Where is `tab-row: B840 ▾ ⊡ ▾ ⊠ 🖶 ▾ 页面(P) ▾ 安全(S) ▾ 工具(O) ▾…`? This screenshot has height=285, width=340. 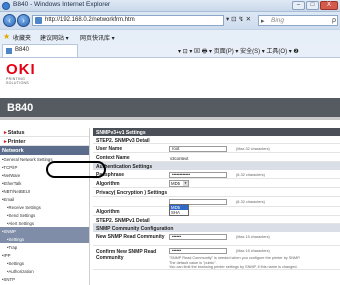
tab-row: B840 ▾ ⊡ ▾ ⊠ 🖶 ▾ 页面(P) ▾ 安全(S) ▾ 工具(O) ▾… is located at coordinates (170, 50).